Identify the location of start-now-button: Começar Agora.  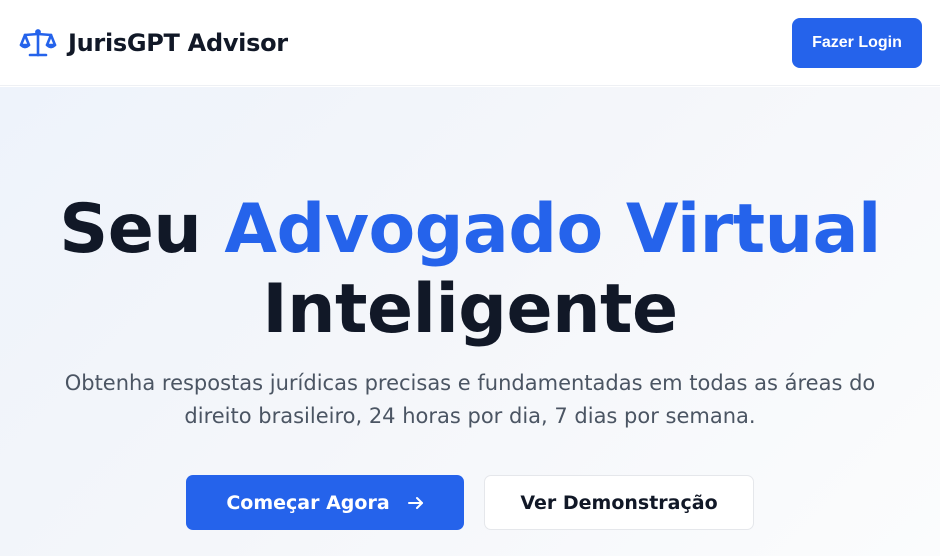
(325, 502).